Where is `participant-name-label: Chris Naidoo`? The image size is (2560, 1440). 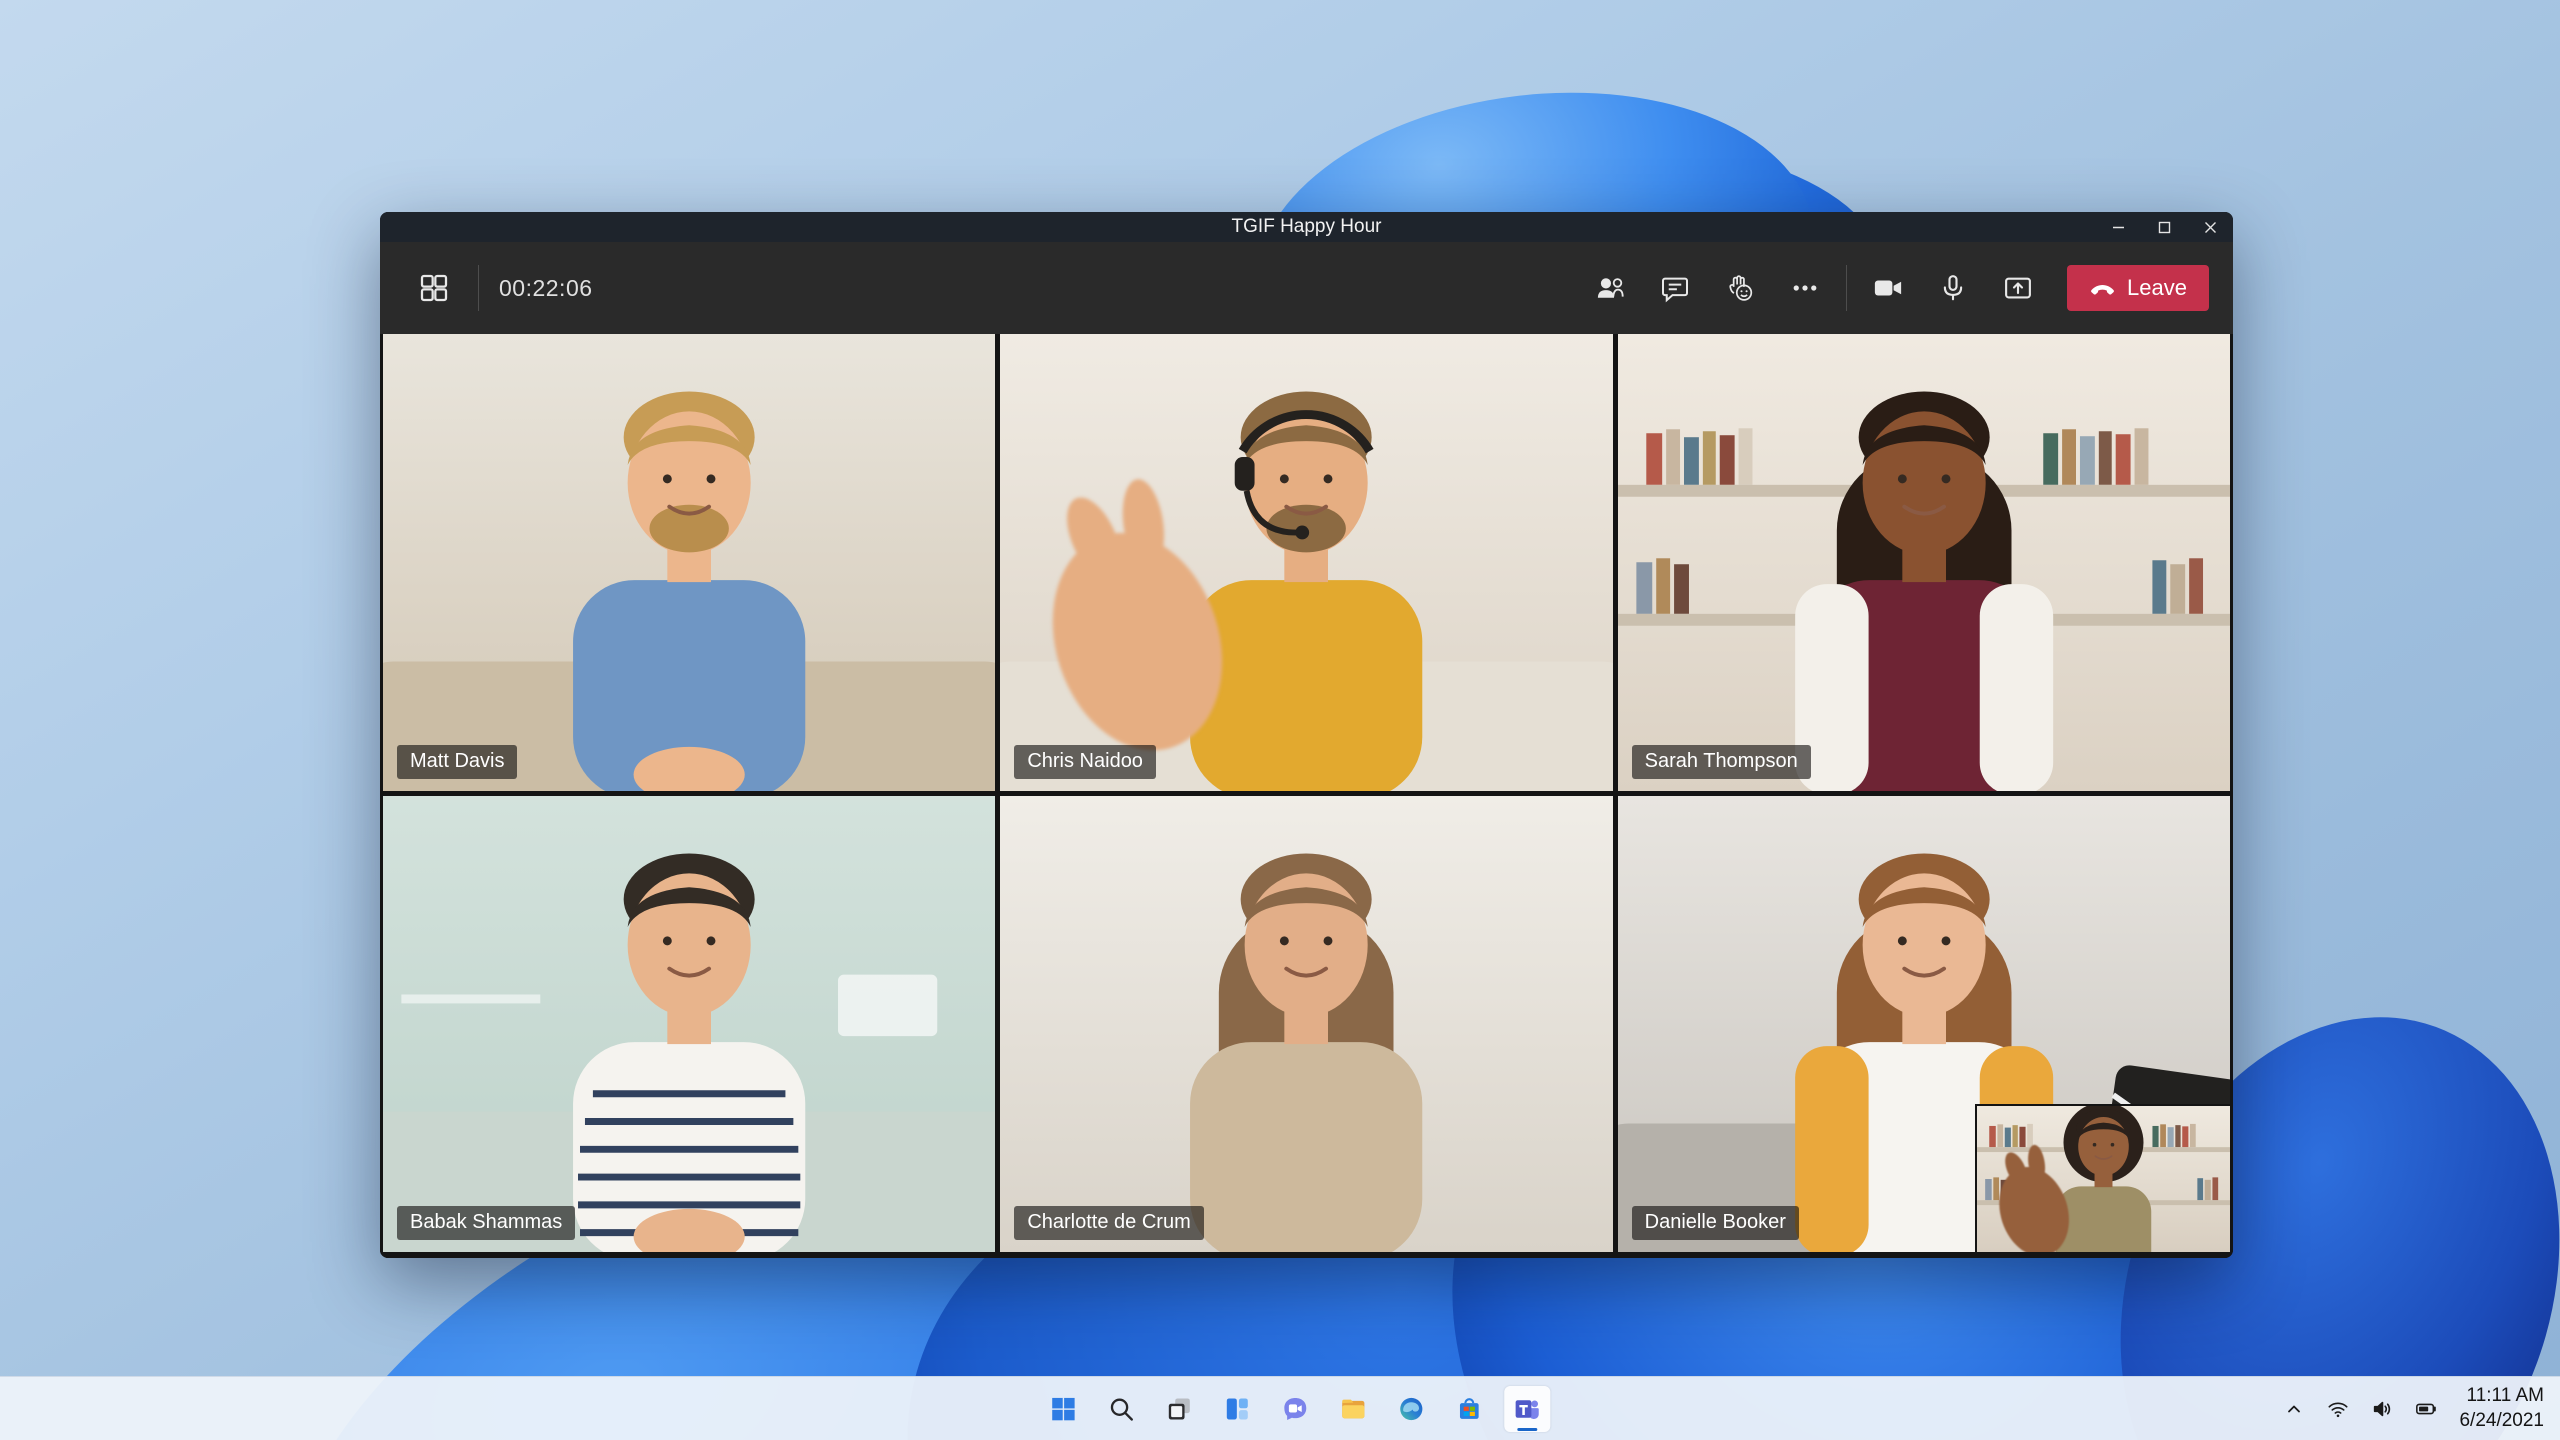
participant-name-label: Chris Naidoo is located at coordinates (1085, 761).